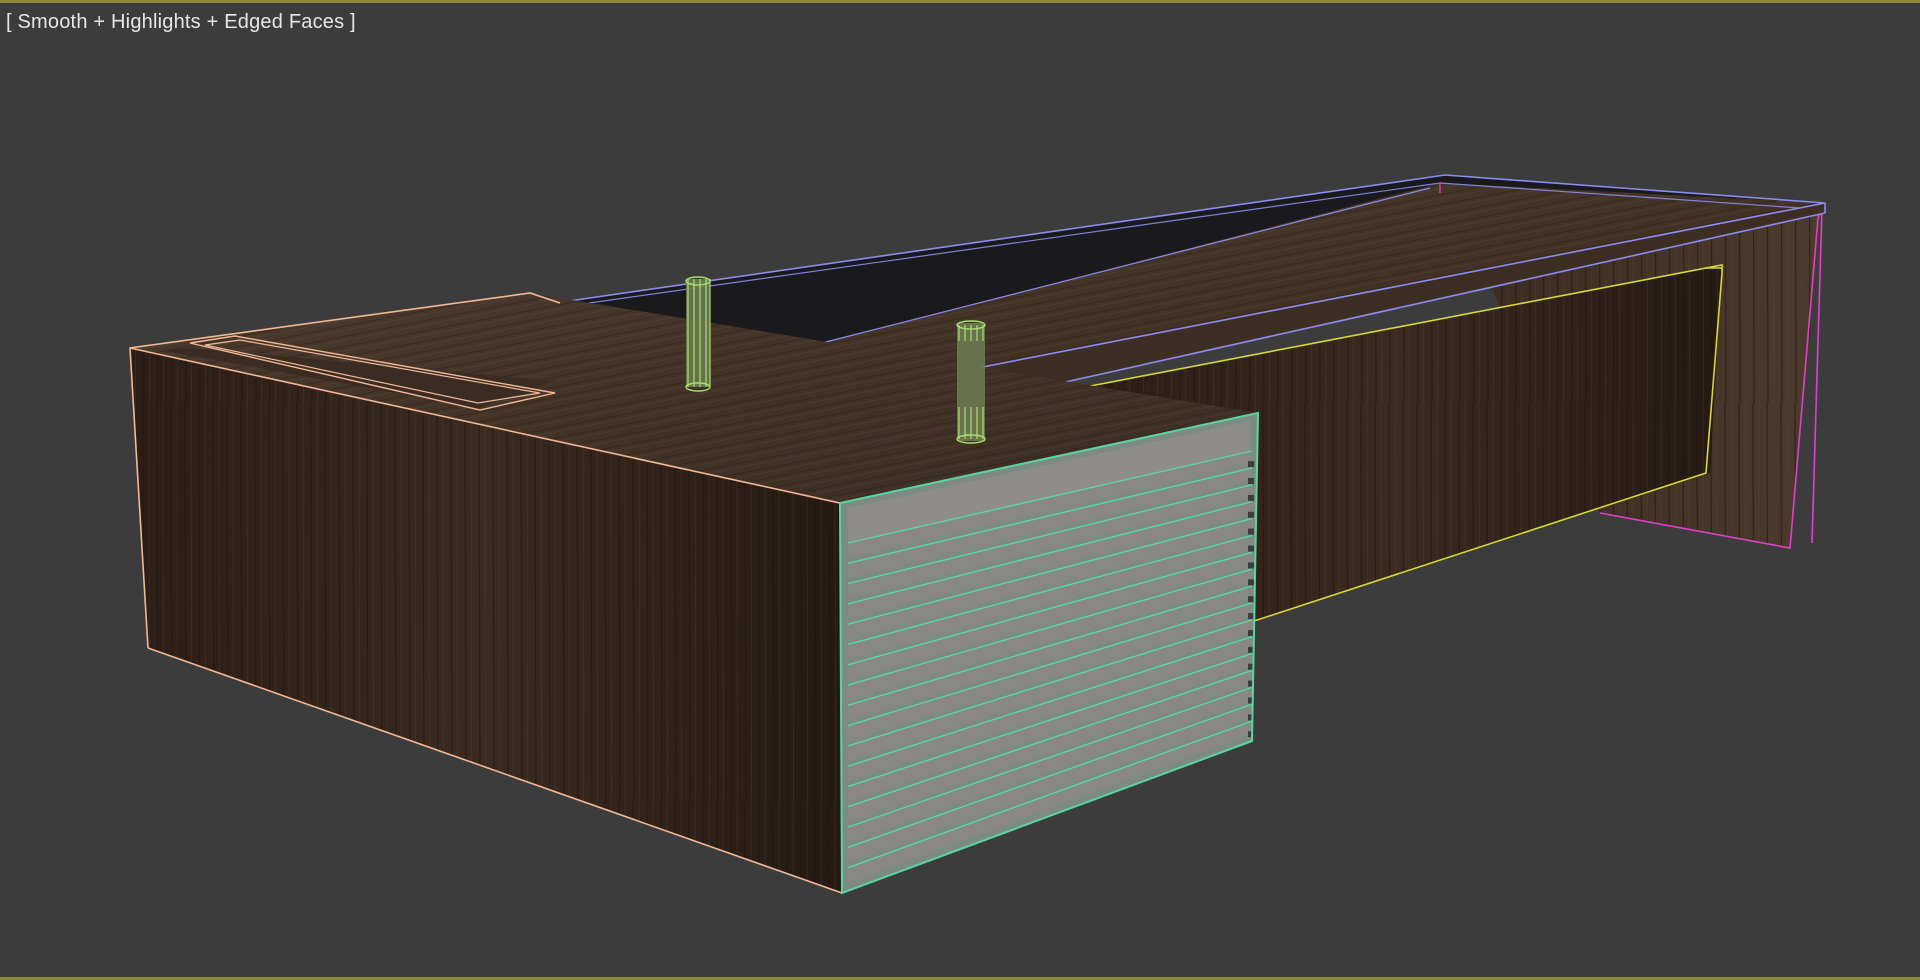 This screenshot has height=980, width=1920. What do you see at coordinates (971, 382) in the screenshot?
I see `support-pin-right` at bounding box center [971, 382].